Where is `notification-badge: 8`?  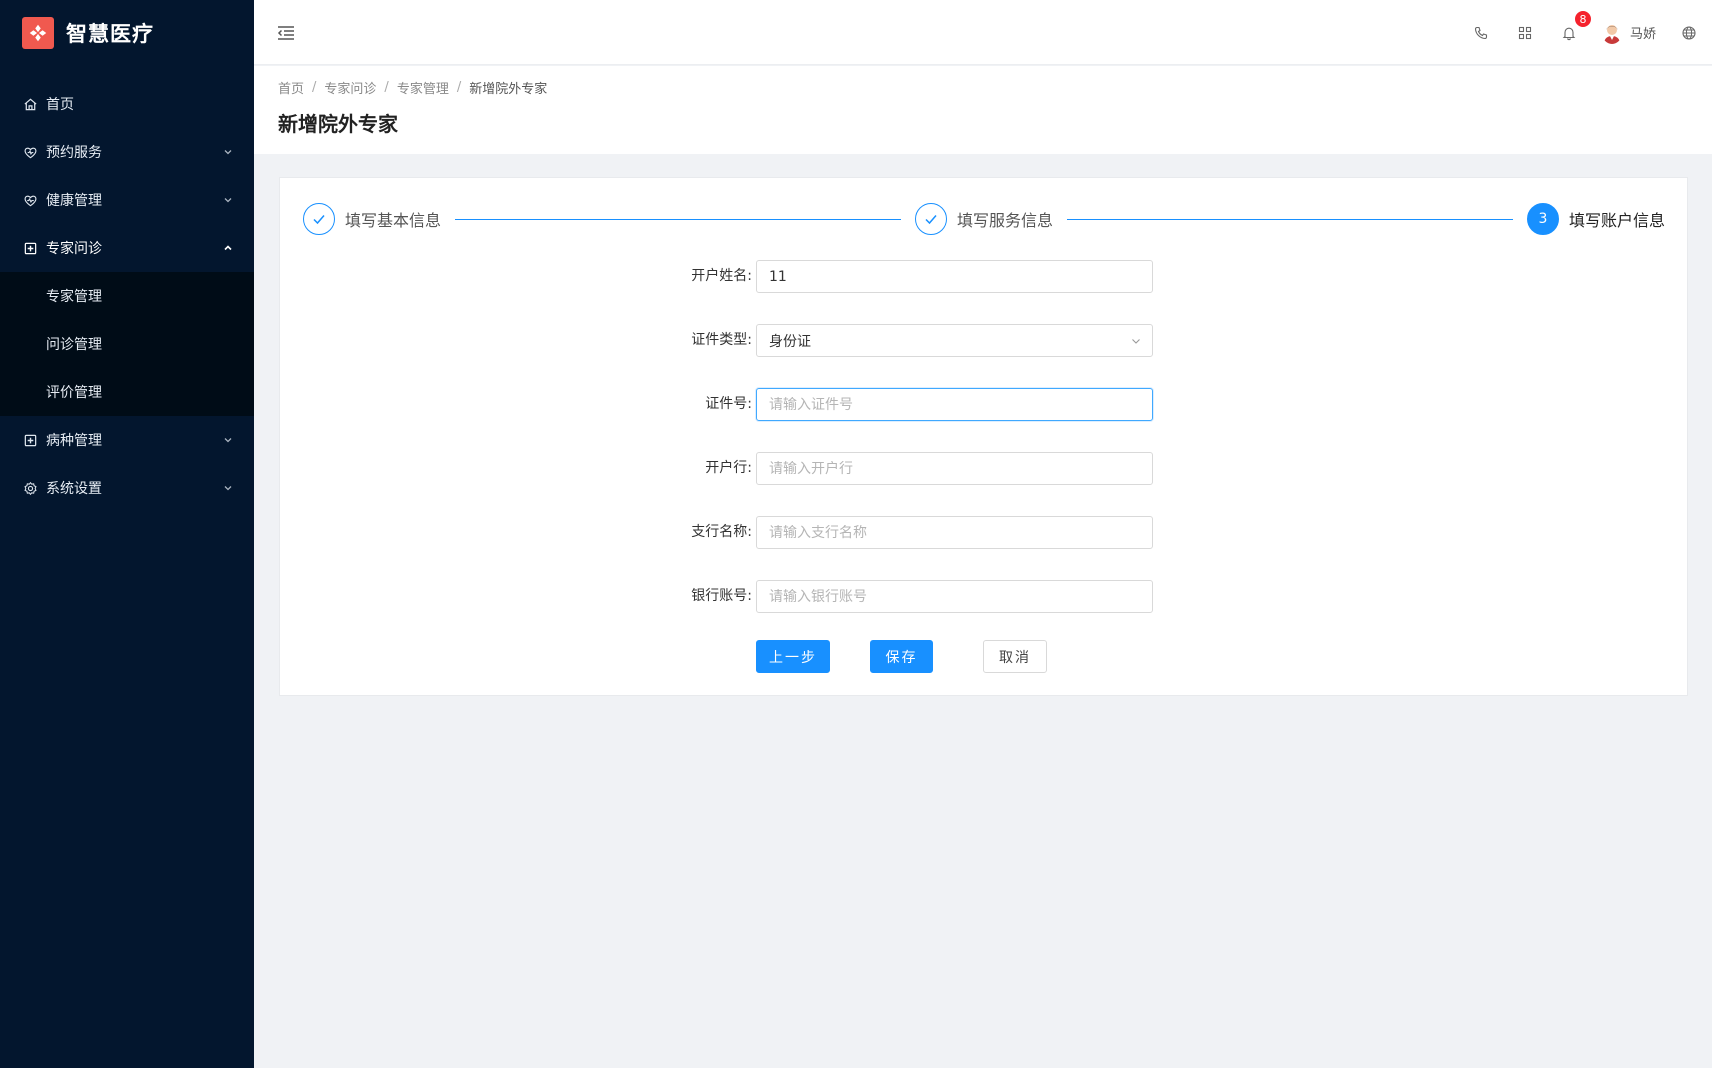
notification-badge: 8 is located at coordinates (1582, 18).